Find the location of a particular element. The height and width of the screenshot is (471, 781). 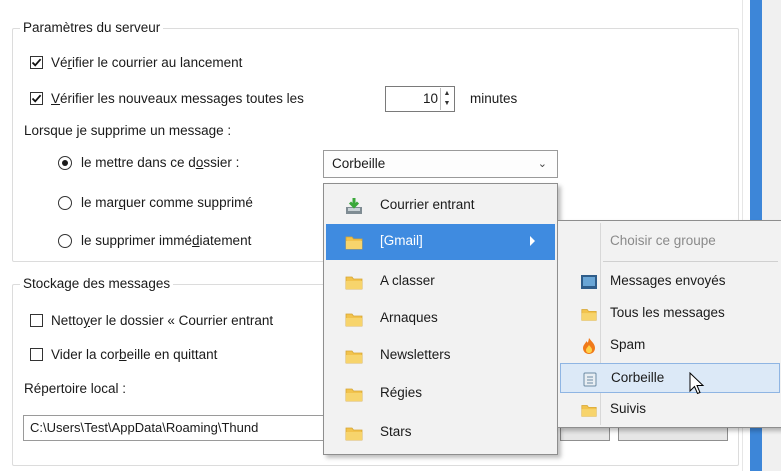

radio-move-to-folder is located at coordinates (65, 162).